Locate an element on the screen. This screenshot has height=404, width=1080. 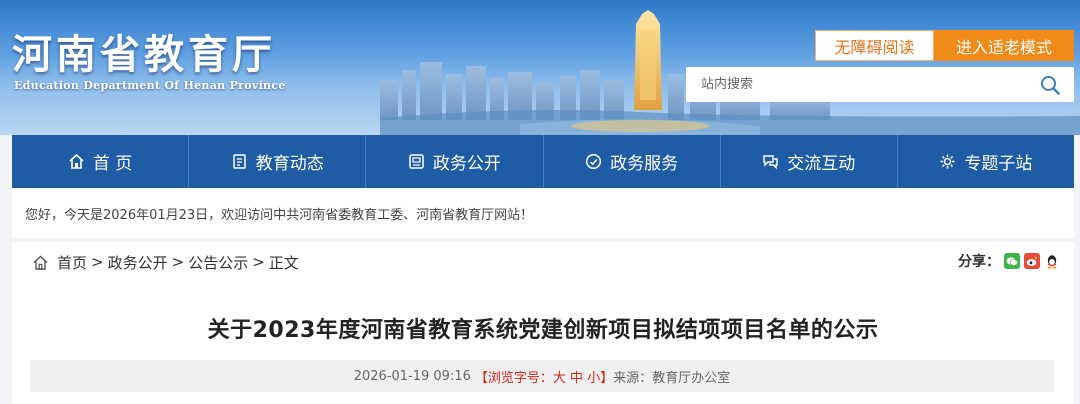
article-title: 关于2023年度河南省教育系统党建创新项目拟结项项目名单的公示 is located at coordinates (543, 330).